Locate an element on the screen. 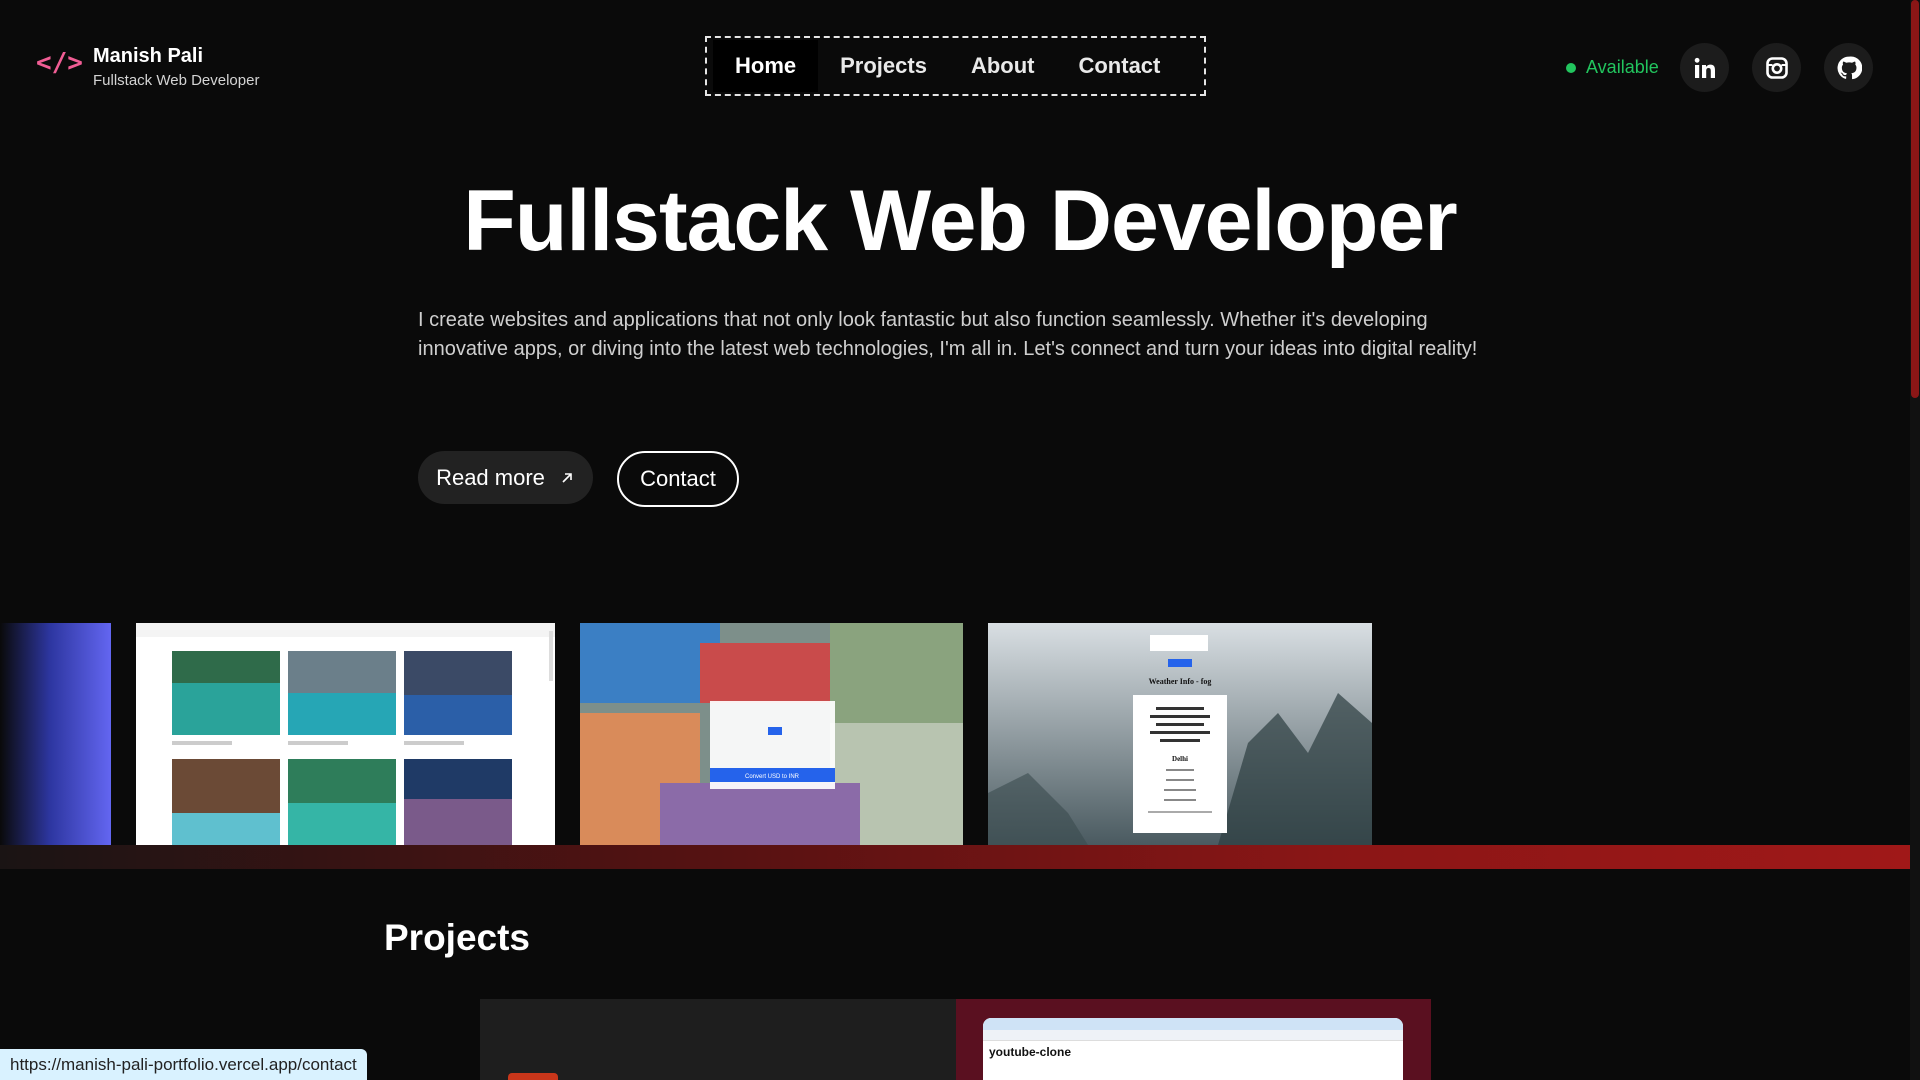 This screenshot has height=1080, width=1920. page-scrollbar-thumb is located at coordinates (1915, 199).